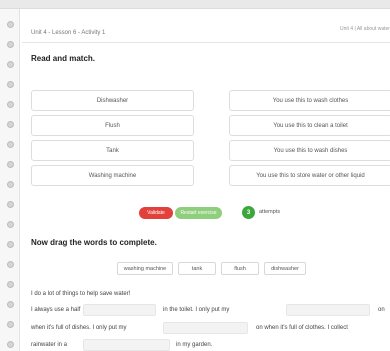 This screenshot has width=390, height=351. I want to click on breadcrumb: Unit 4 - Lesson 6 - Activity 1, so click(68, 33).